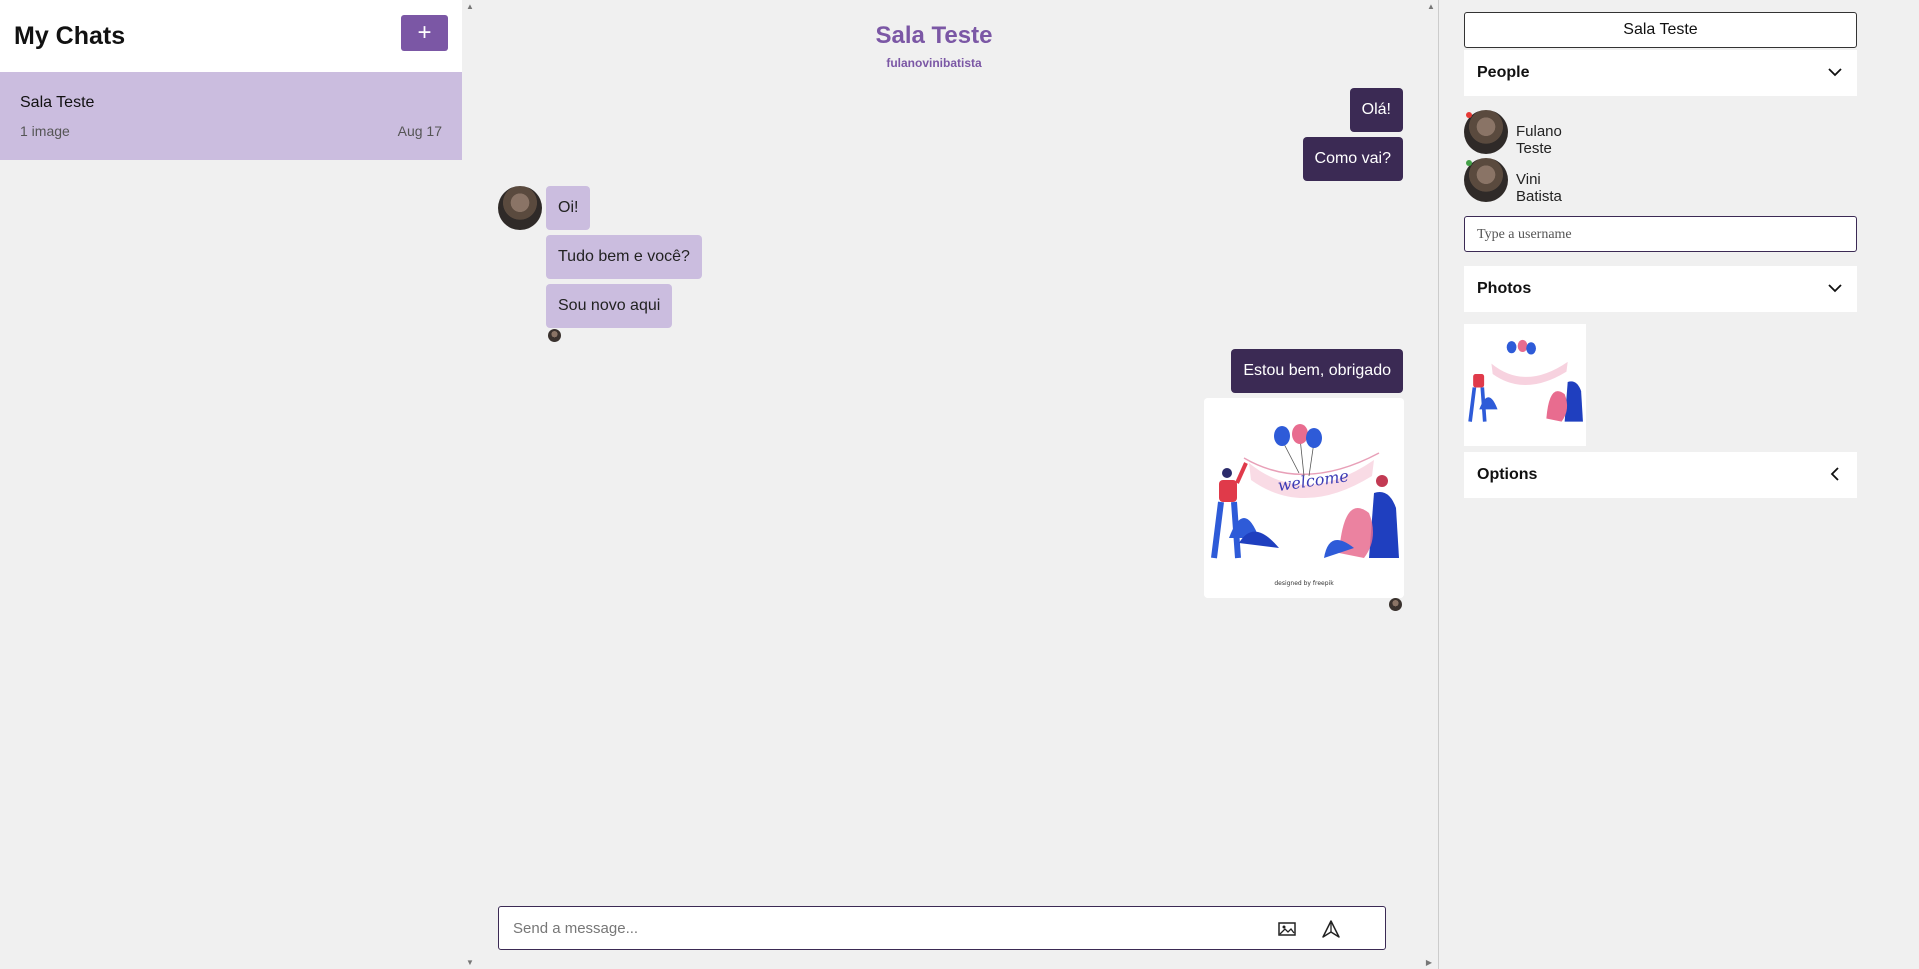 The width and height of the screenshot is (1919, 969). Describe the element at coordinates (231, 116) in the screenshot. I see `chat-card: Sala Teste 1 image Aug 17` at that location.